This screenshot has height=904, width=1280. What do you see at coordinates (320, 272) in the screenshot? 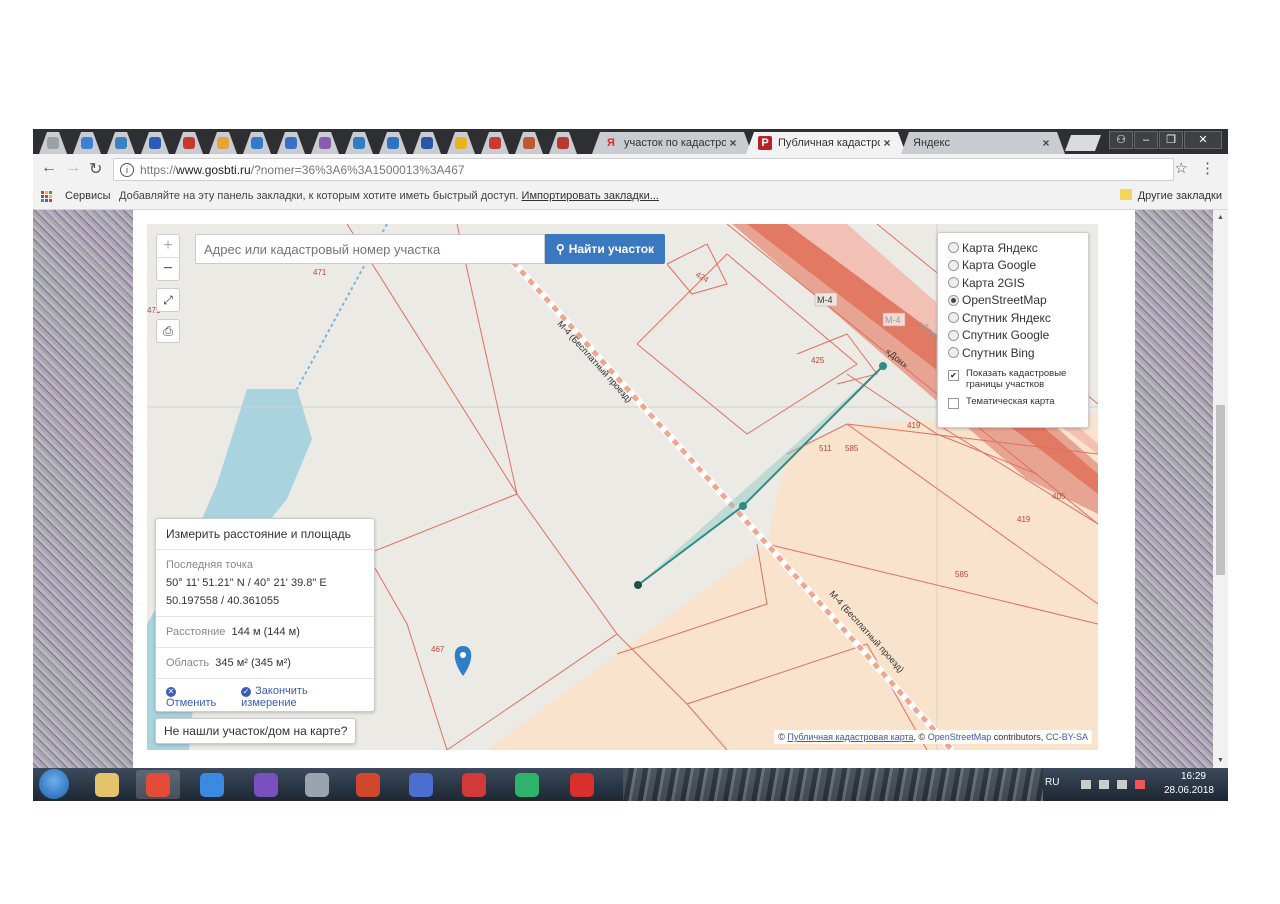
I see `plot-label: 471` at bounding box center [320, 272].